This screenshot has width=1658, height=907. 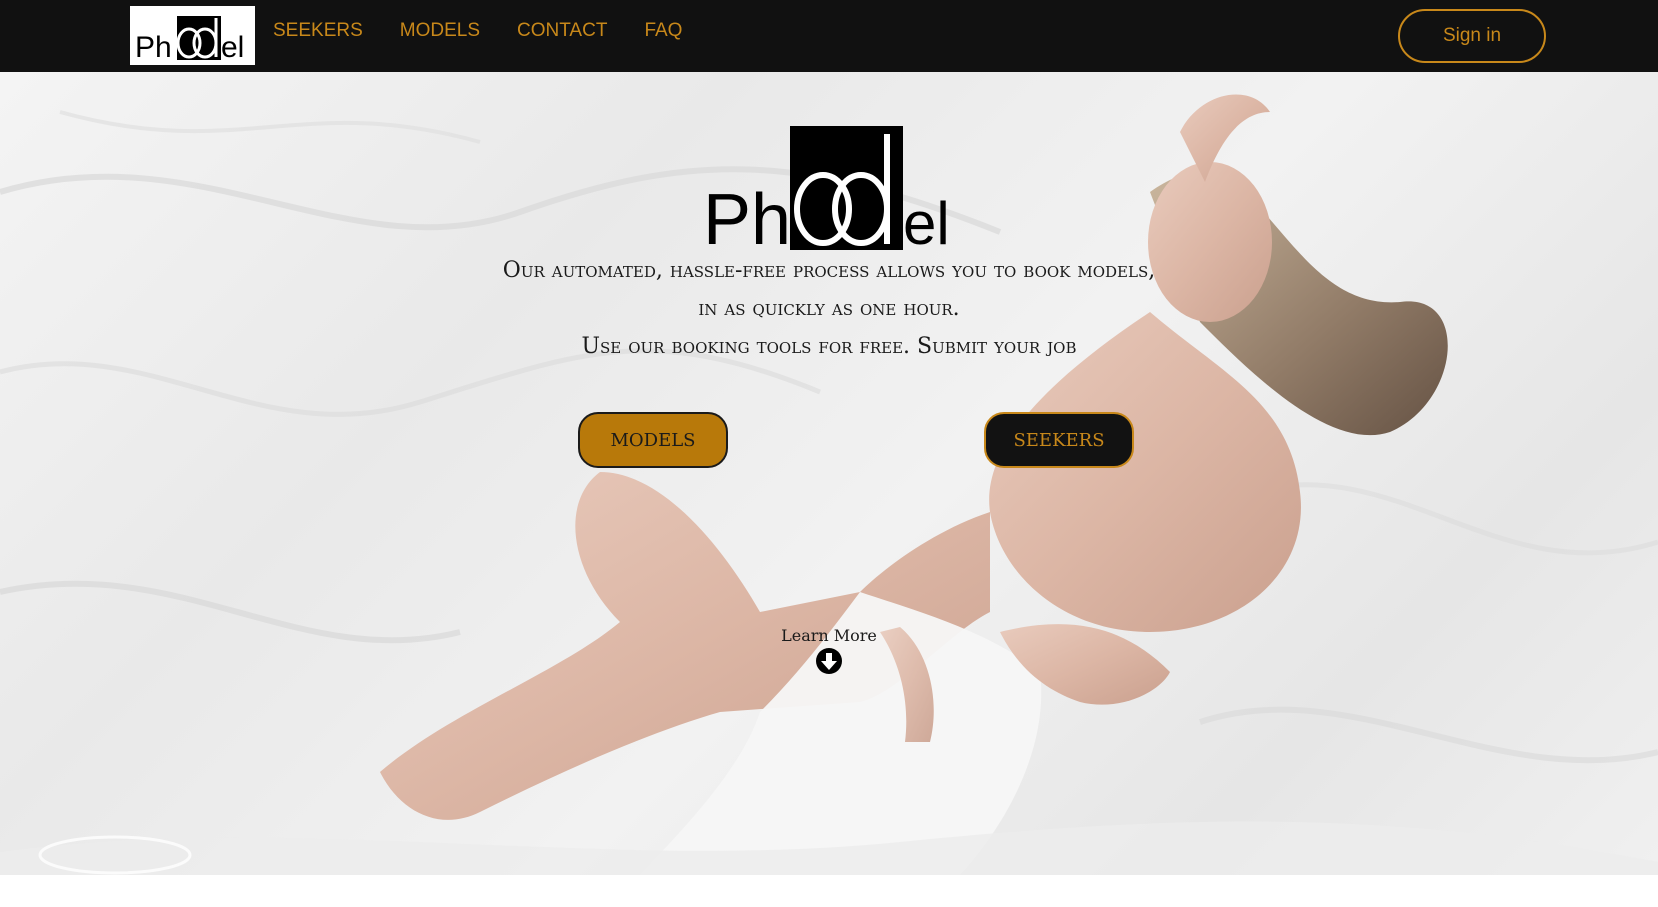 I want to click on nav-links: SEEKERS MODELS CONTACT FAQ, so click(x=496, y=31).